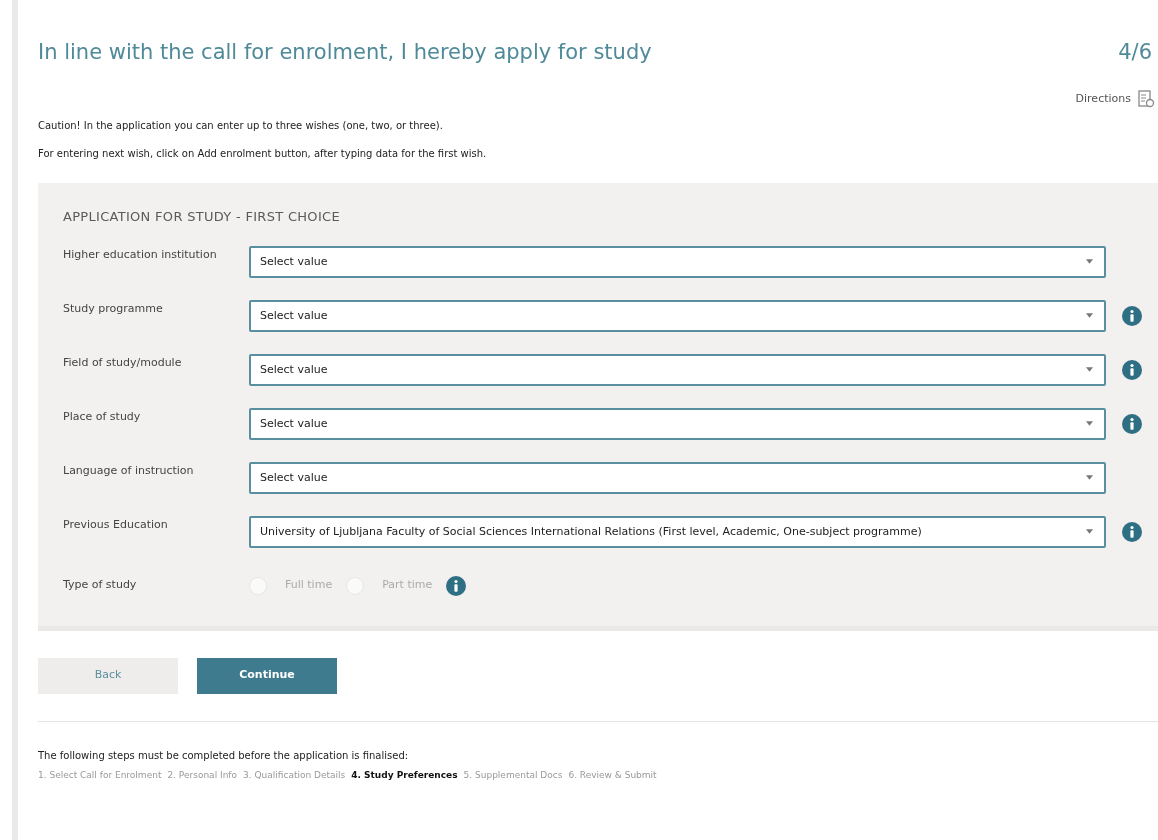  Describe the element at coordinates (263, 154) in the screenshot. I see `caution-text: For entering next wish, click on Add enrolment button, after typing data for the first wish.` at that location.